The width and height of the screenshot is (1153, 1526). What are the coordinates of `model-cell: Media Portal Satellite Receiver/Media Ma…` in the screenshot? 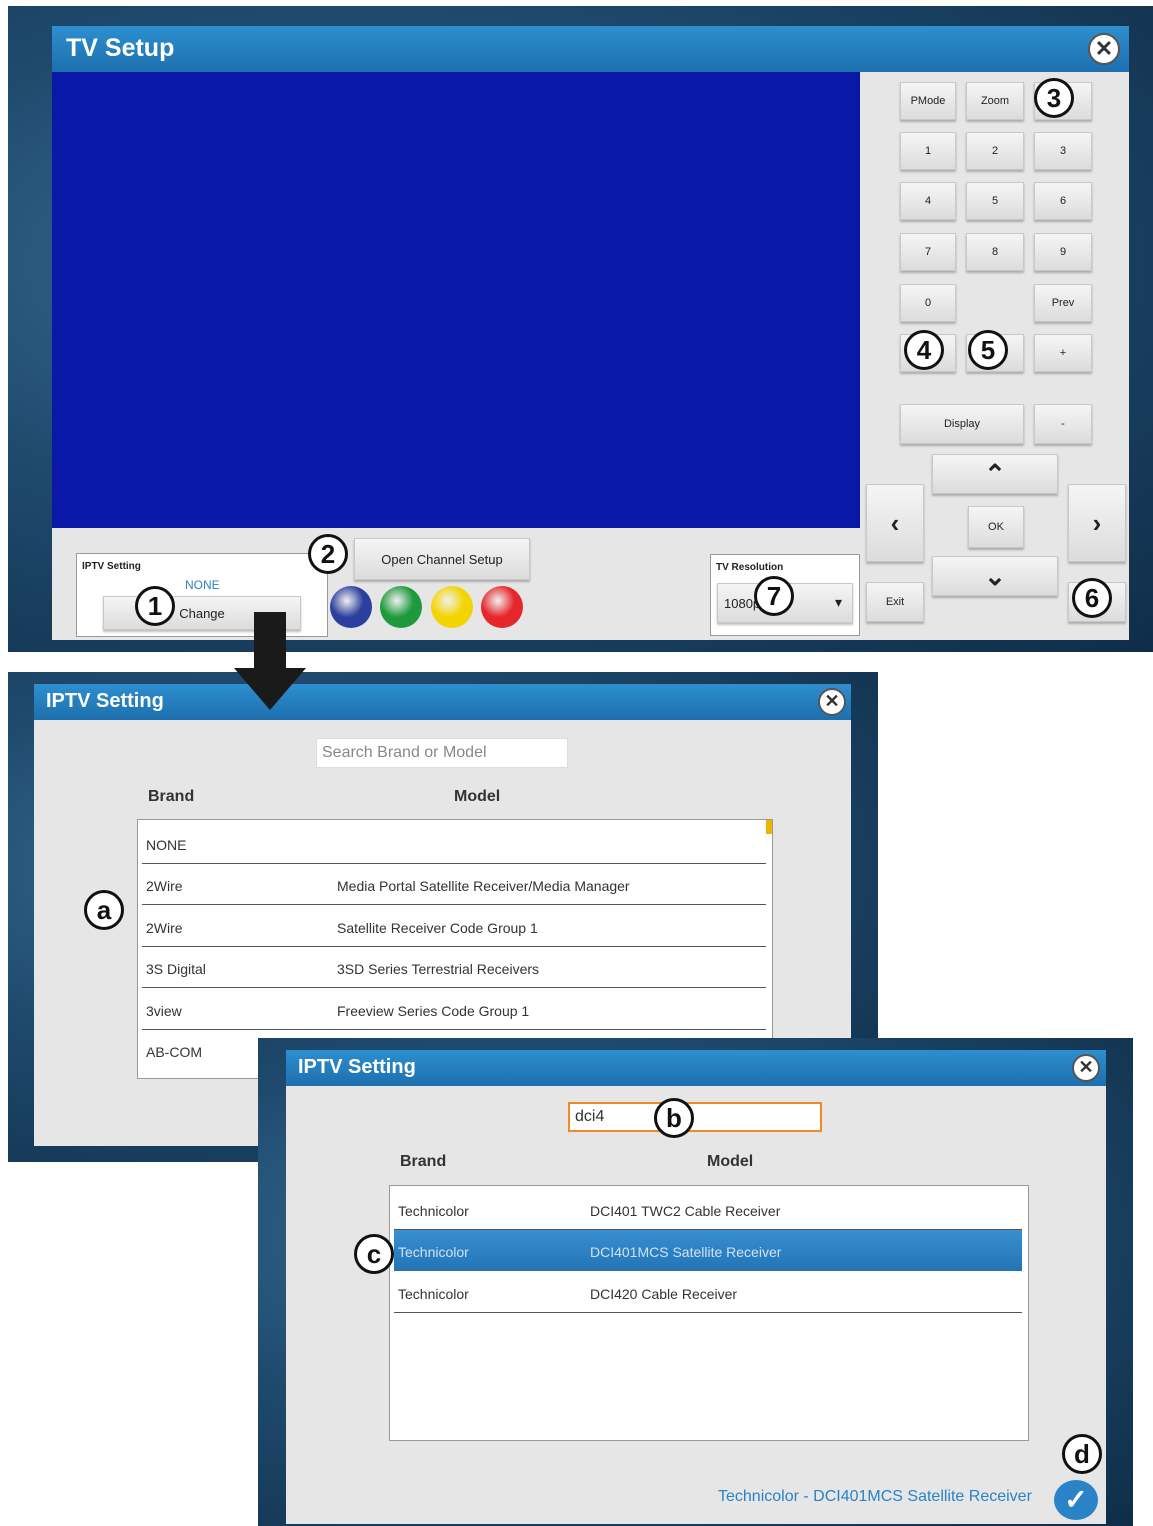 It's located at (483, 886).